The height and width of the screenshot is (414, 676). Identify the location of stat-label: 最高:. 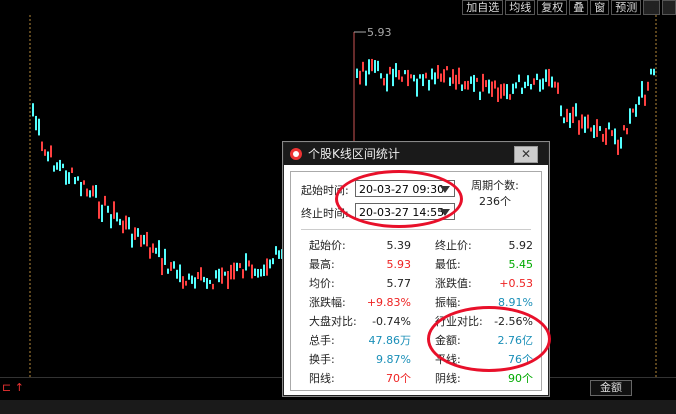
(322, 264).